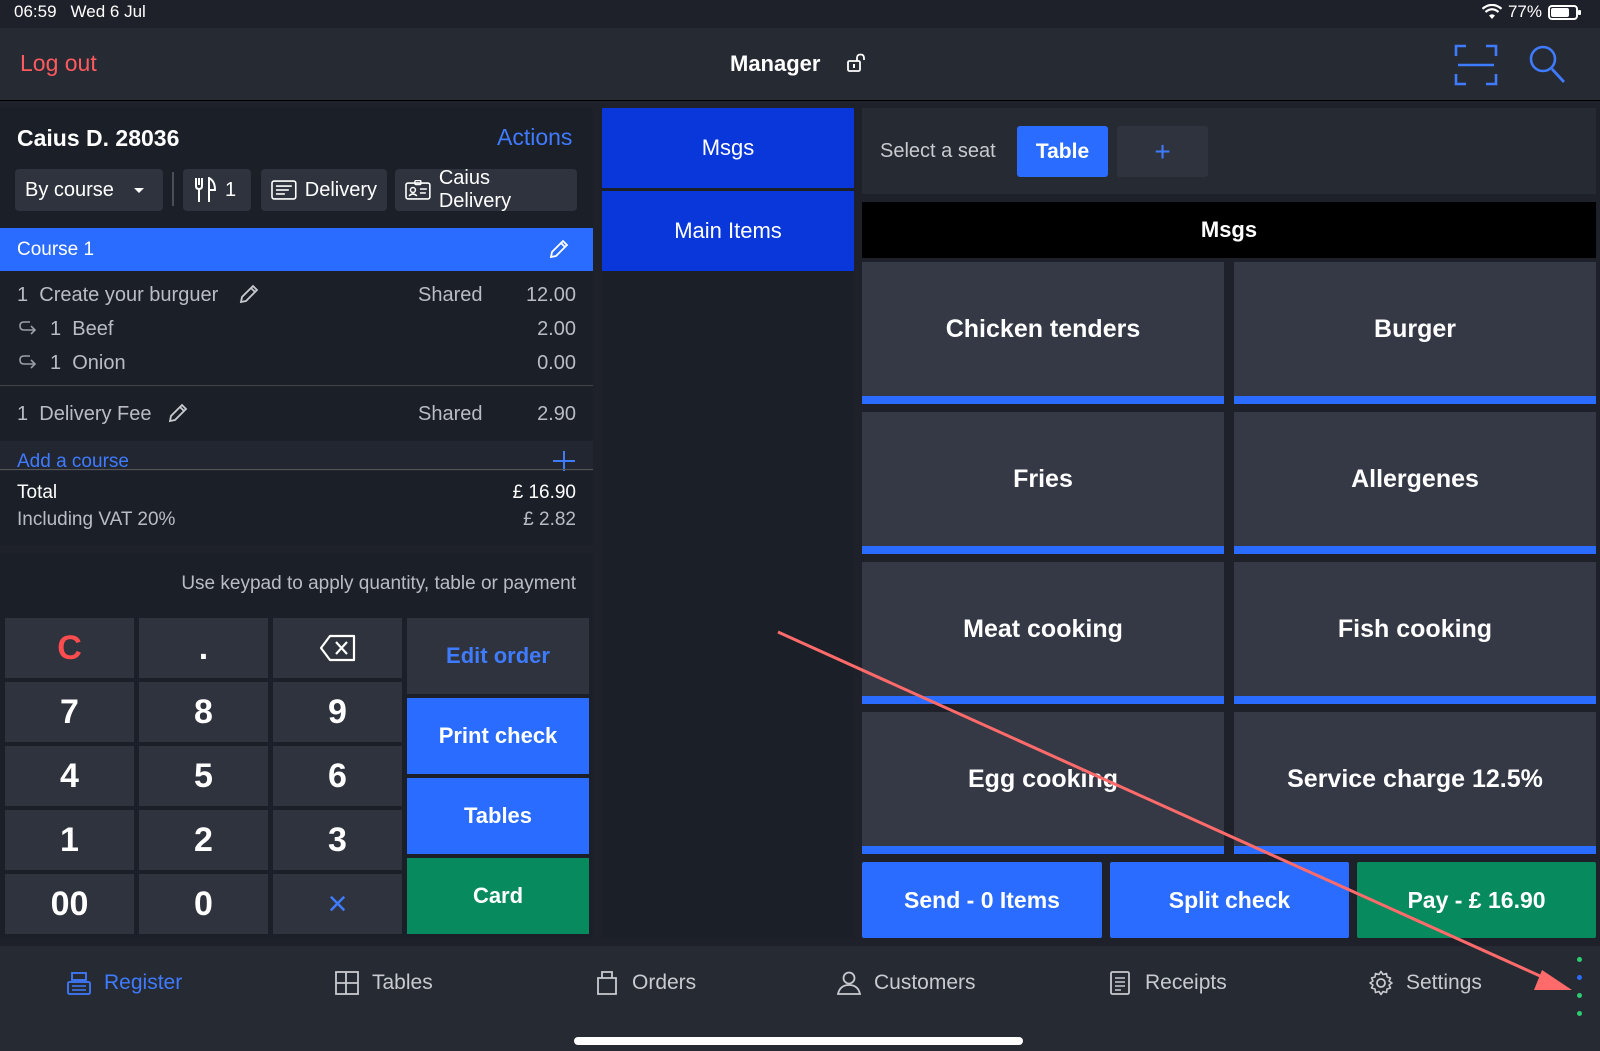 The width and height of the screenshot is (1600, 1051). I want to click on pay-button: Pay - £ 16.90, so click(1476, 900).